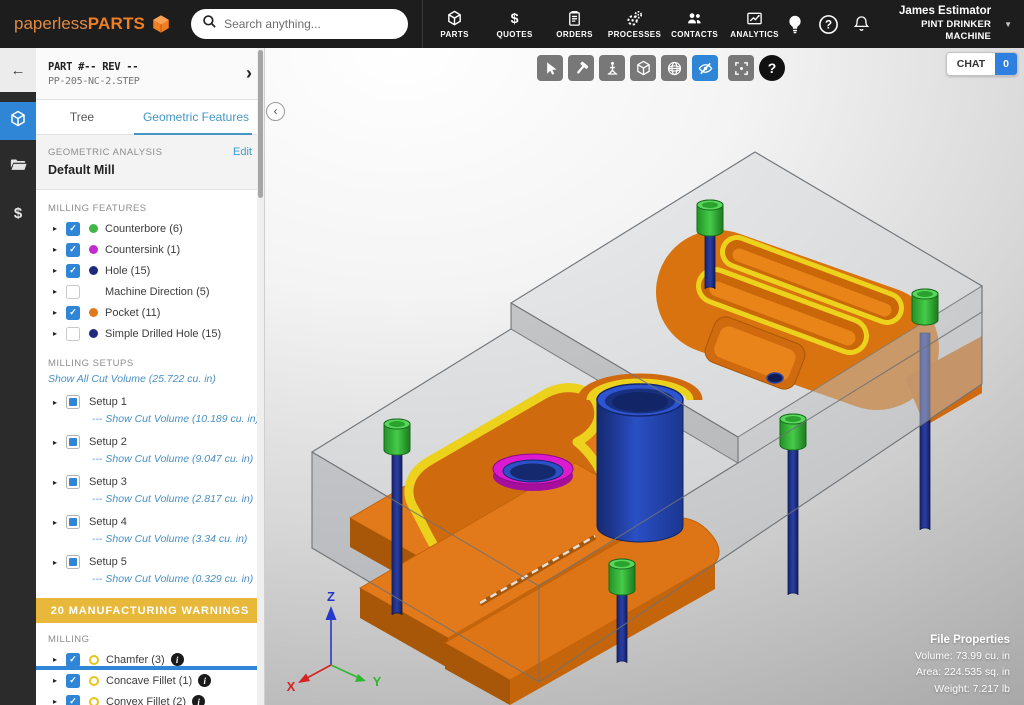  Describe the element at coordinates (178, 499) in the screenshot. I see `show-cut-volume-link: --- Show Cut Volume (2.817 cu. in)` at that location.